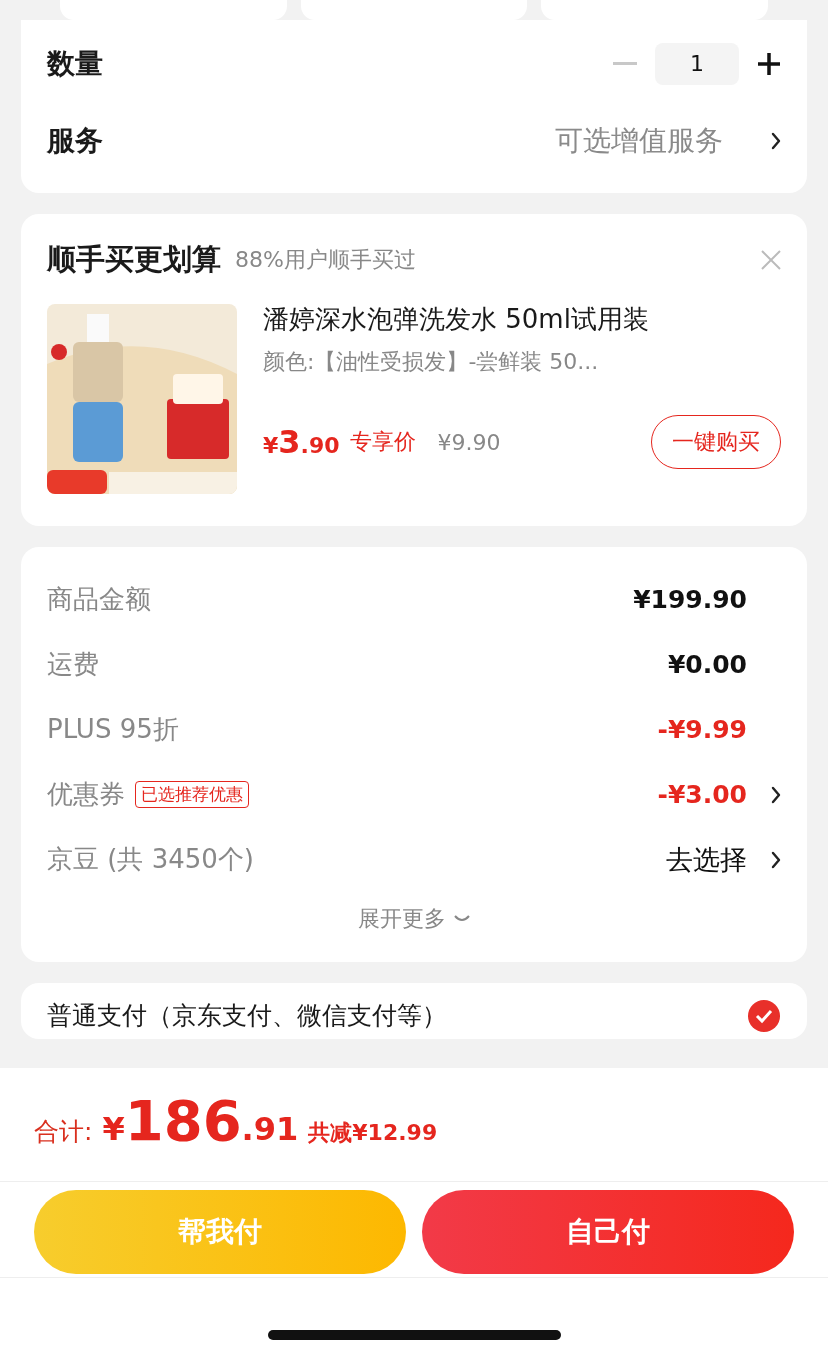  I want to click on service-value: 可选增值服务, so click(639, 141).